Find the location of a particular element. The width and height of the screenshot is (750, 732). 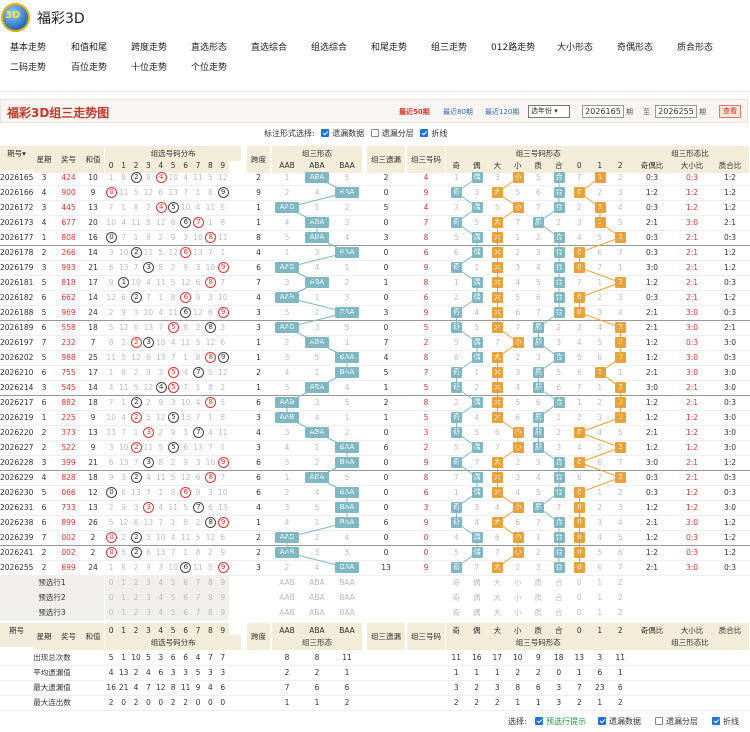

nav-item: 质合形态 is located at coordinates (695, 46).